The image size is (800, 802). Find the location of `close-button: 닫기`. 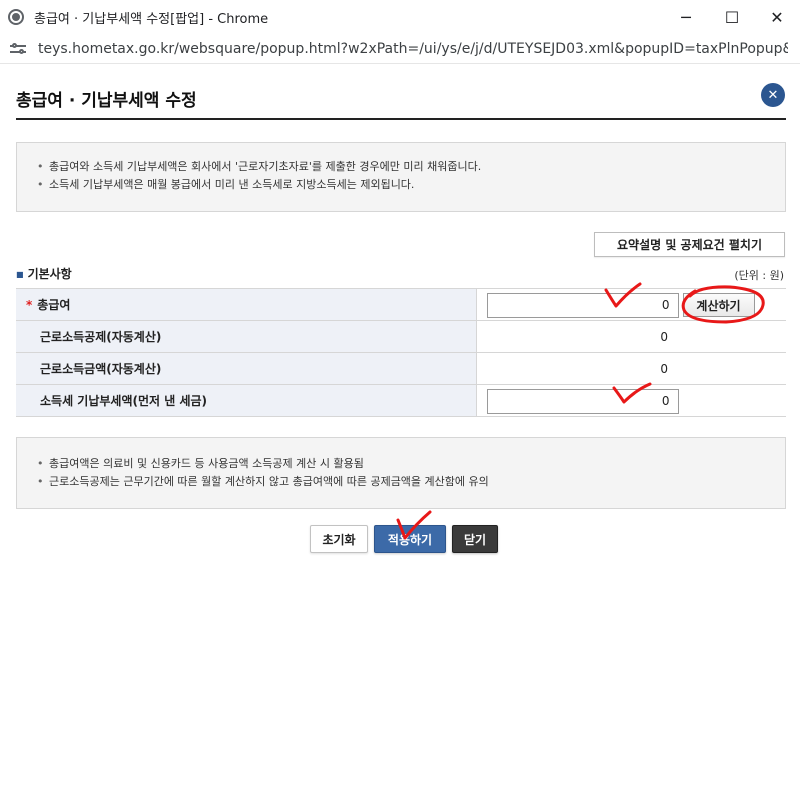

close-button: 닫기 is located at coordinates (475, 539).